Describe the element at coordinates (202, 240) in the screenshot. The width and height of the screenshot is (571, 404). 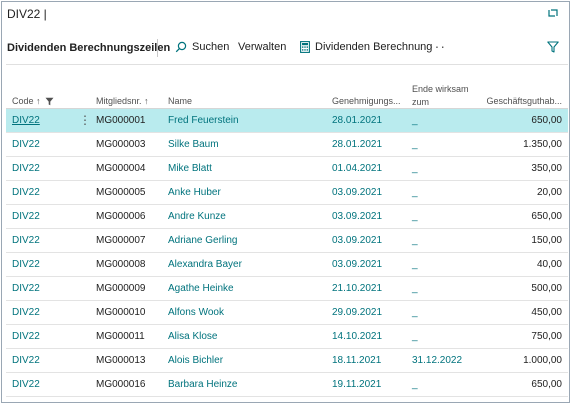
I see `name-link: Adriane Gerling` at that location.